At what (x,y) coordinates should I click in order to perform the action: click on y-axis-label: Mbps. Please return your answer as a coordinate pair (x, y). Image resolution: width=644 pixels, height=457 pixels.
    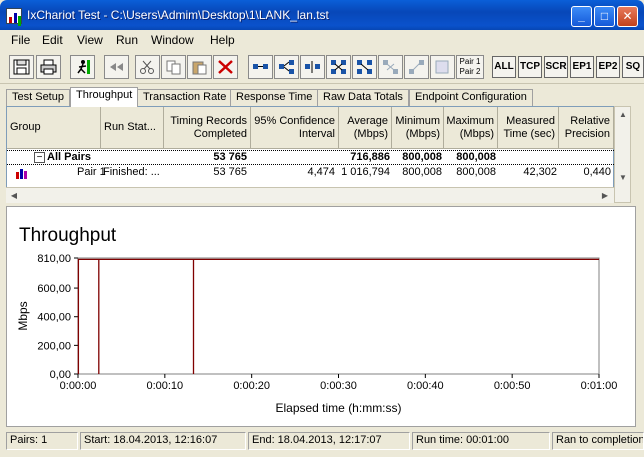
    Looking at the image, I should click on (23, 315).